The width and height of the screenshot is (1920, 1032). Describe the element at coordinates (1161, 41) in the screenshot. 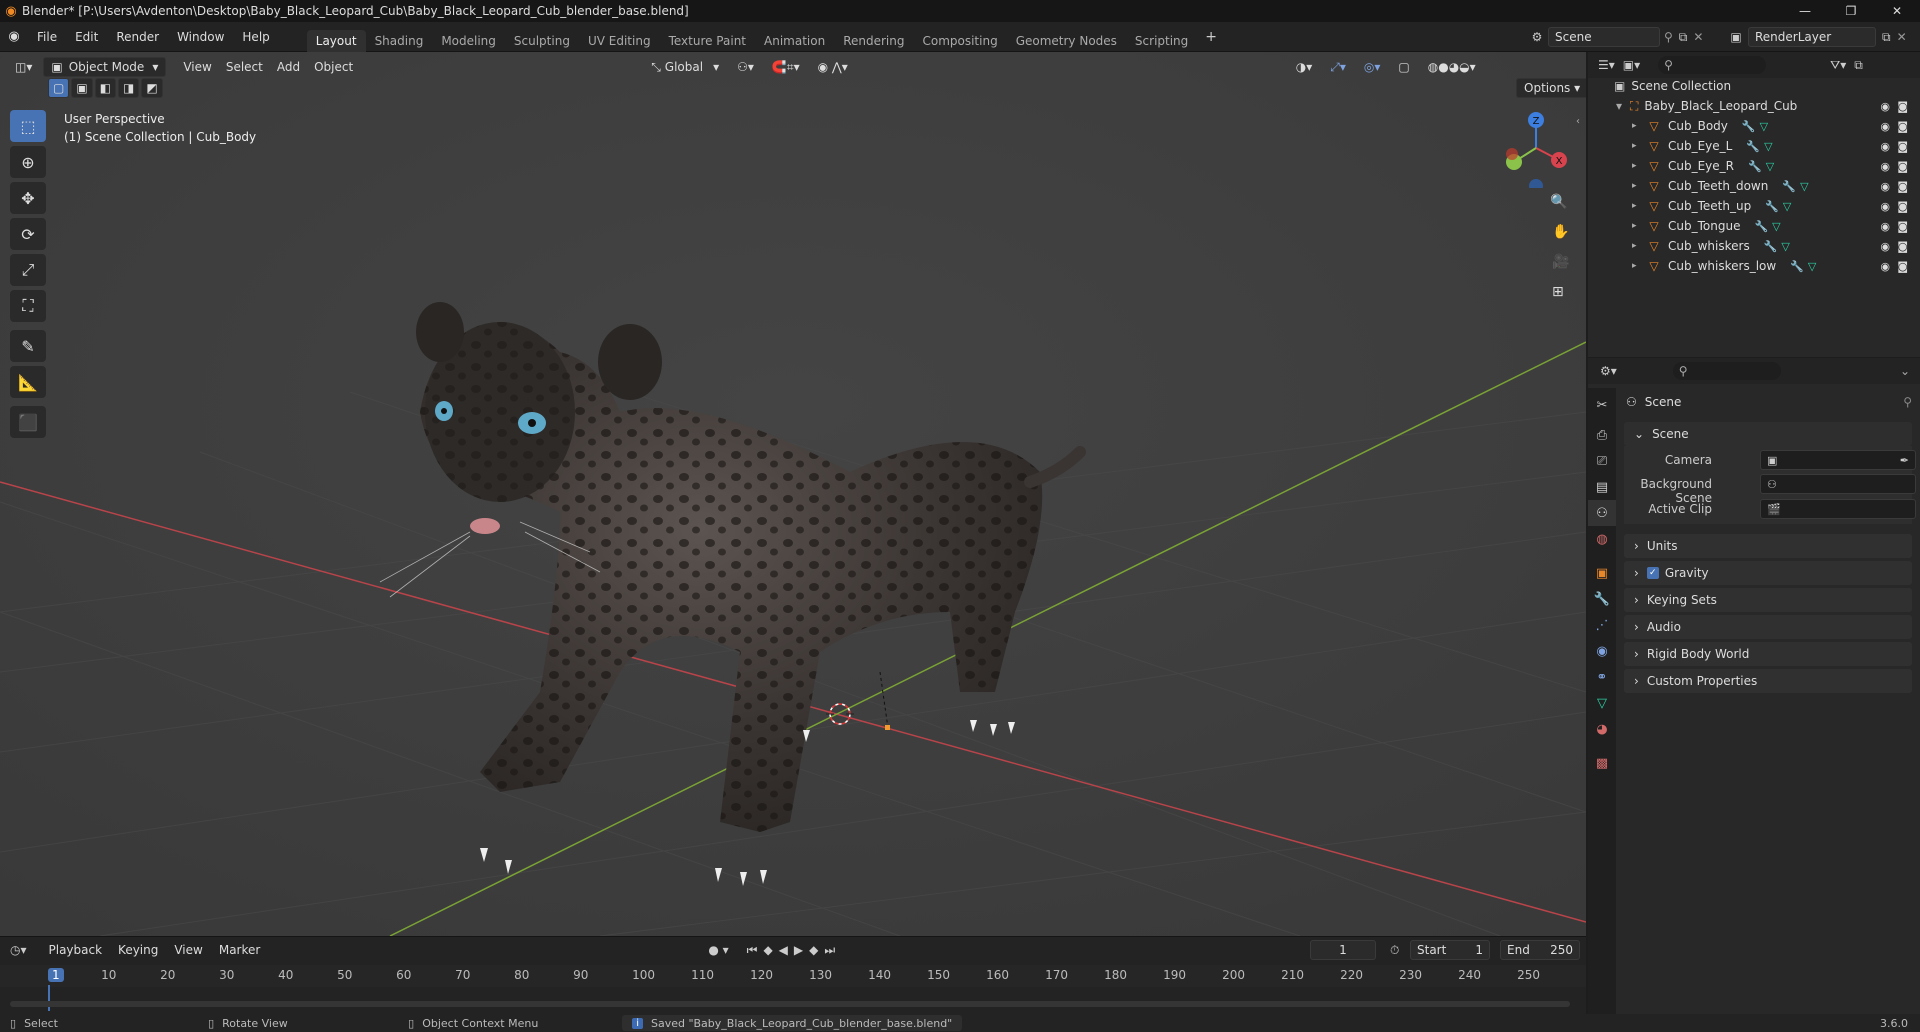

I see `tab-scripting: Scripting` at that location.